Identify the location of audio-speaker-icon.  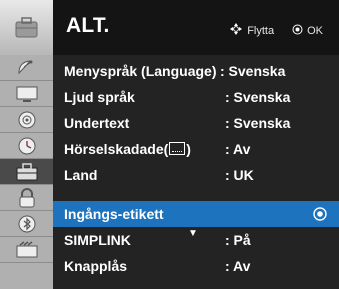
(26, 120).